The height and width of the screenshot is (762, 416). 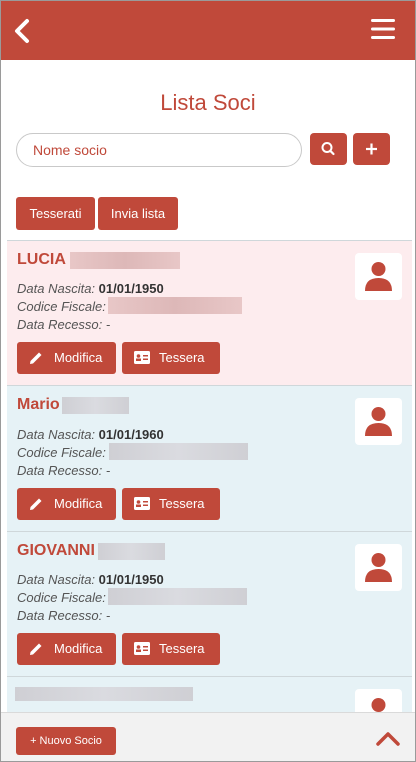 What do you see at coordinates (208, 30) in the screenshot?
I see `top-bar` at bounding box center [208, 30].